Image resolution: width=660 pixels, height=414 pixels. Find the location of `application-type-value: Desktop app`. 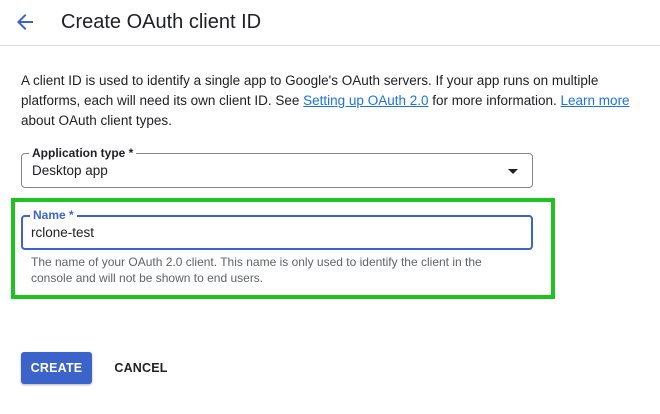

application-type-value: Desktop app is located at coordinates (70, 170).